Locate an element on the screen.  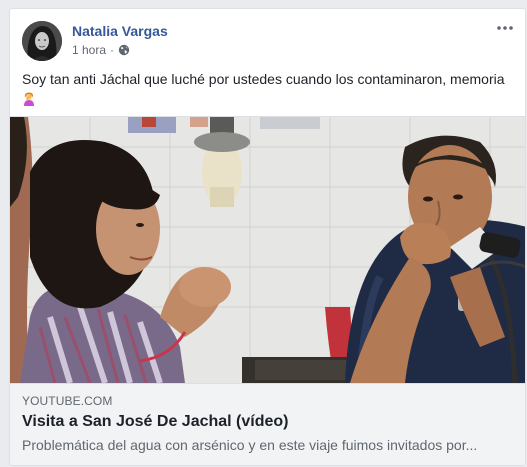
more-options-icon is located at coordinates (505, 28).